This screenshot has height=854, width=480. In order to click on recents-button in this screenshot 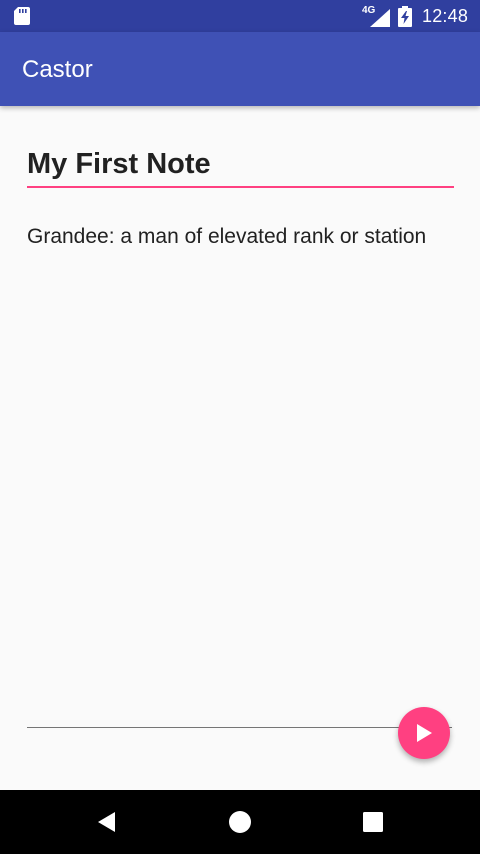, I will do `click(373, 822)`.